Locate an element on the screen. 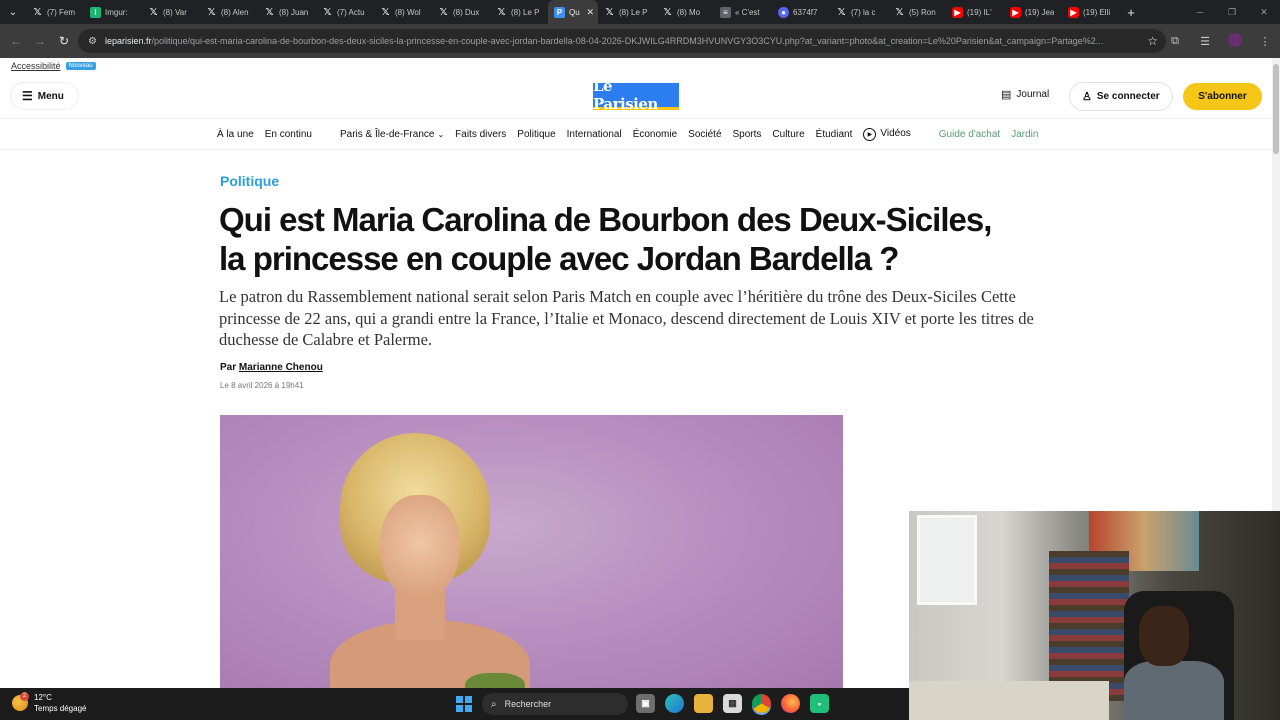  play-icon: ▶ is located at coordinates (870, 134).